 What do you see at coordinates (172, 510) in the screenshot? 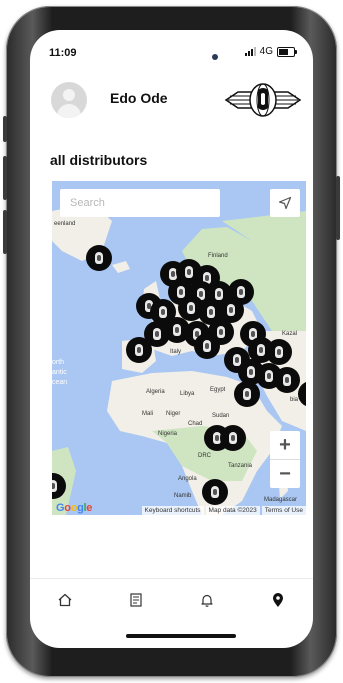
I see `keyboard-shortcuts-link: Keyboard shortcuts` at bounding box center [172, 510].